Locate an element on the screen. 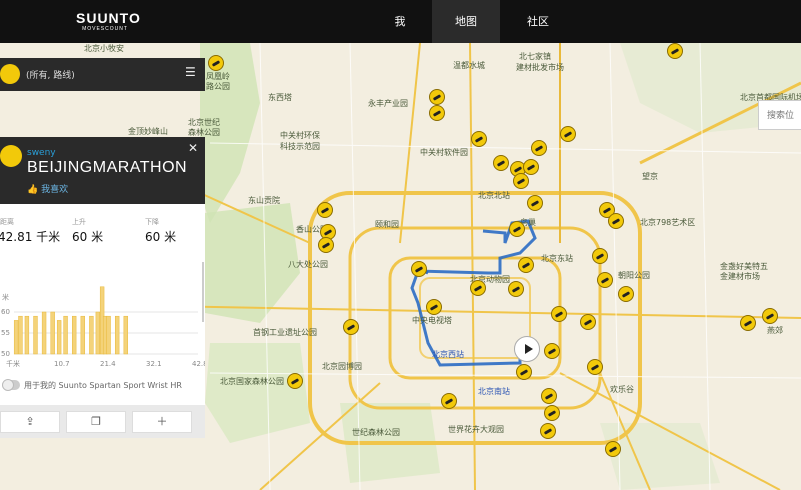  top-navigation: SUUNTO MOVESCOUNT 我 地图 社区 is located at coordinates (400, 21).